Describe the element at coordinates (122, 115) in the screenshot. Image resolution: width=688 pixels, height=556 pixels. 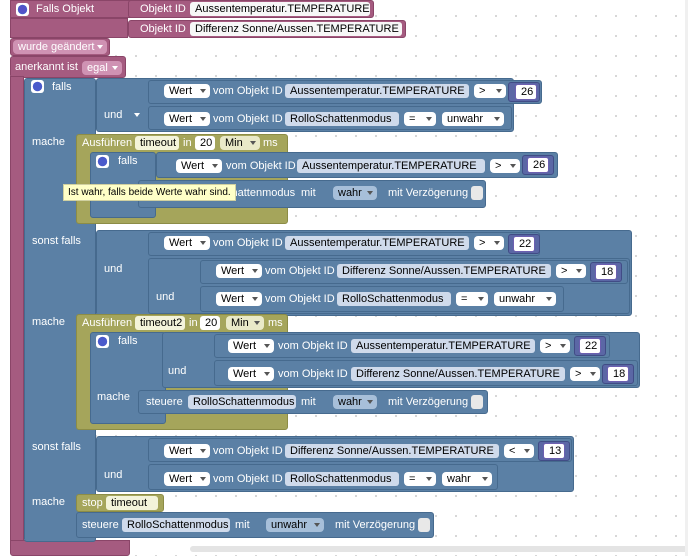
I see `and-dropdown` at that location.